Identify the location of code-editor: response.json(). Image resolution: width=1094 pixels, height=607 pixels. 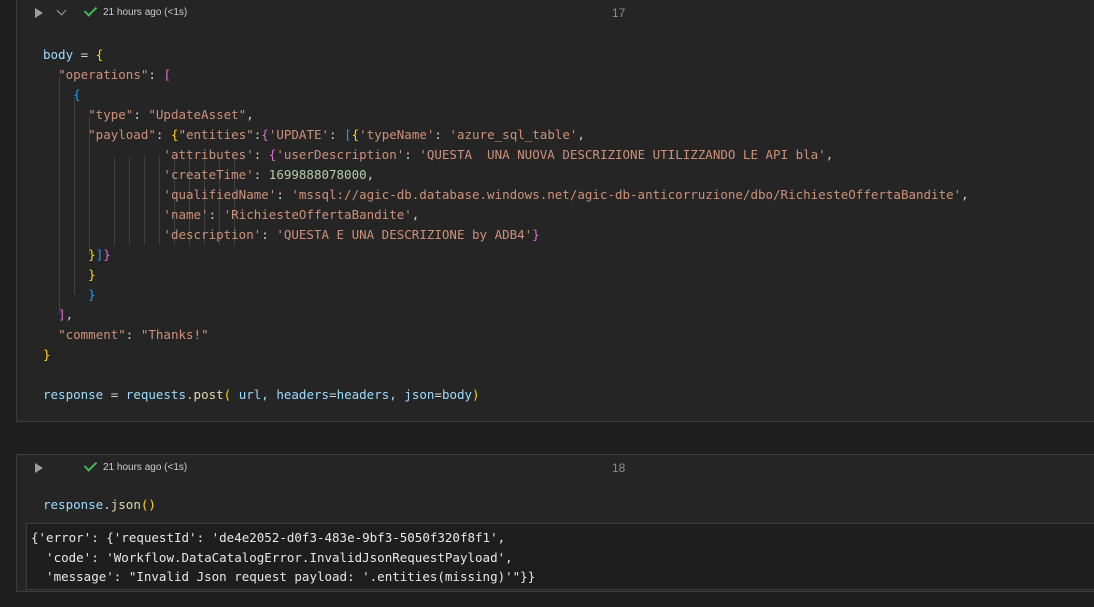
(99, 505).